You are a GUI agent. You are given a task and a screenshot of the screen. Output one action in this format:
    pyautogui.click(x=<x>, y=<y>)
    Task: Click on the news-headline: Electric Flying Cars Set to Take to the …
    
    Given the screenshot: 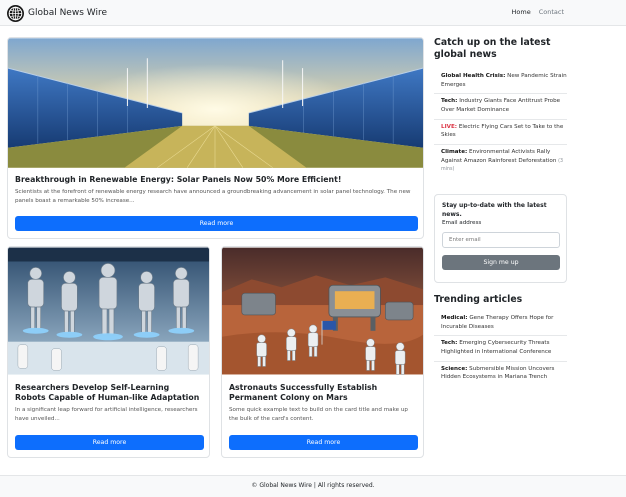 What is the action you would take?
    pyautogui.click(x=502, y=131)
    